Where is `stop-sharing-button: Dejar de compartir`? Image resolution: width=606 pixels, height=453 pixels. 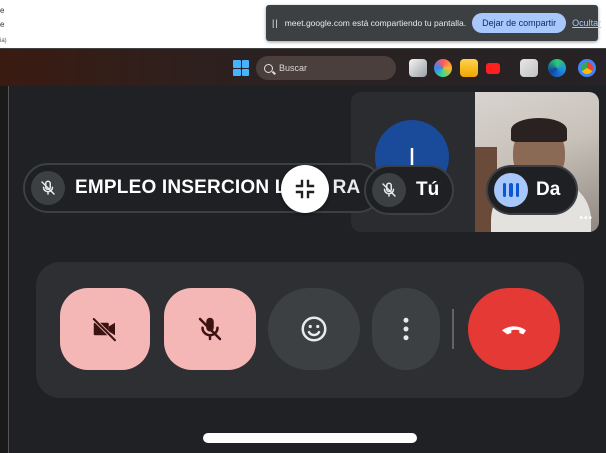
stop-sharing-button: Dejar de compartir is located at coordinates (519, 23).